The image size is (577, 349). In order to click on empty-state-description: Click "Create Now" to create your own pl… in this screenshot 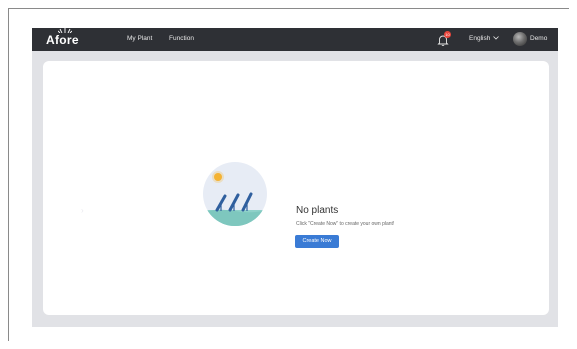, I will do `click(345, 224)`.